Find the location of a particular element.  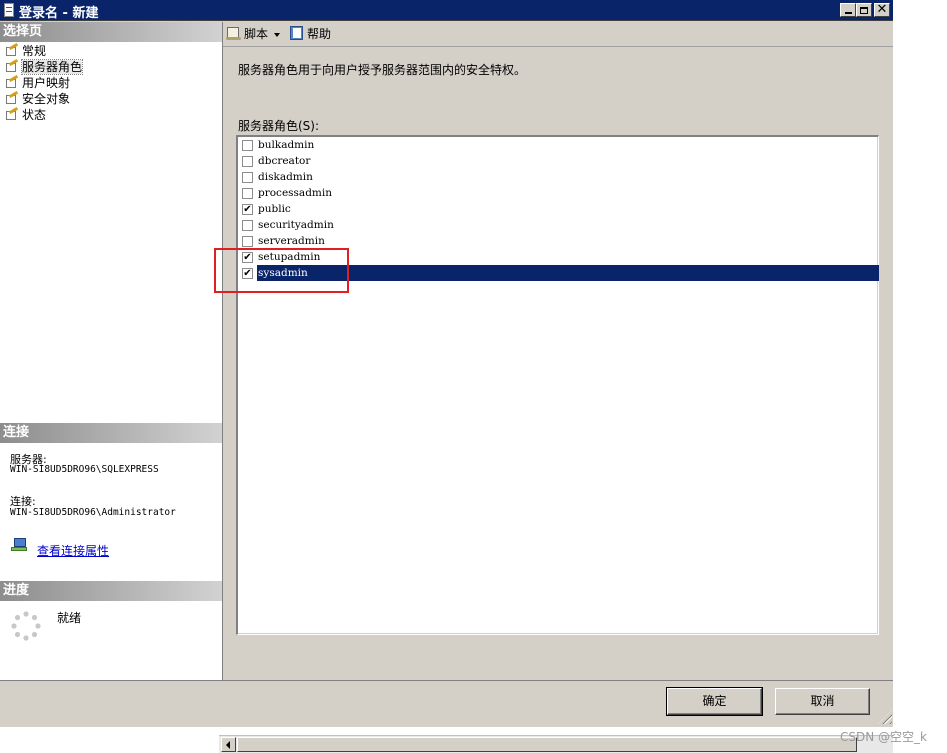

horizontal-scrollbar is located at coordinates (556, 744).